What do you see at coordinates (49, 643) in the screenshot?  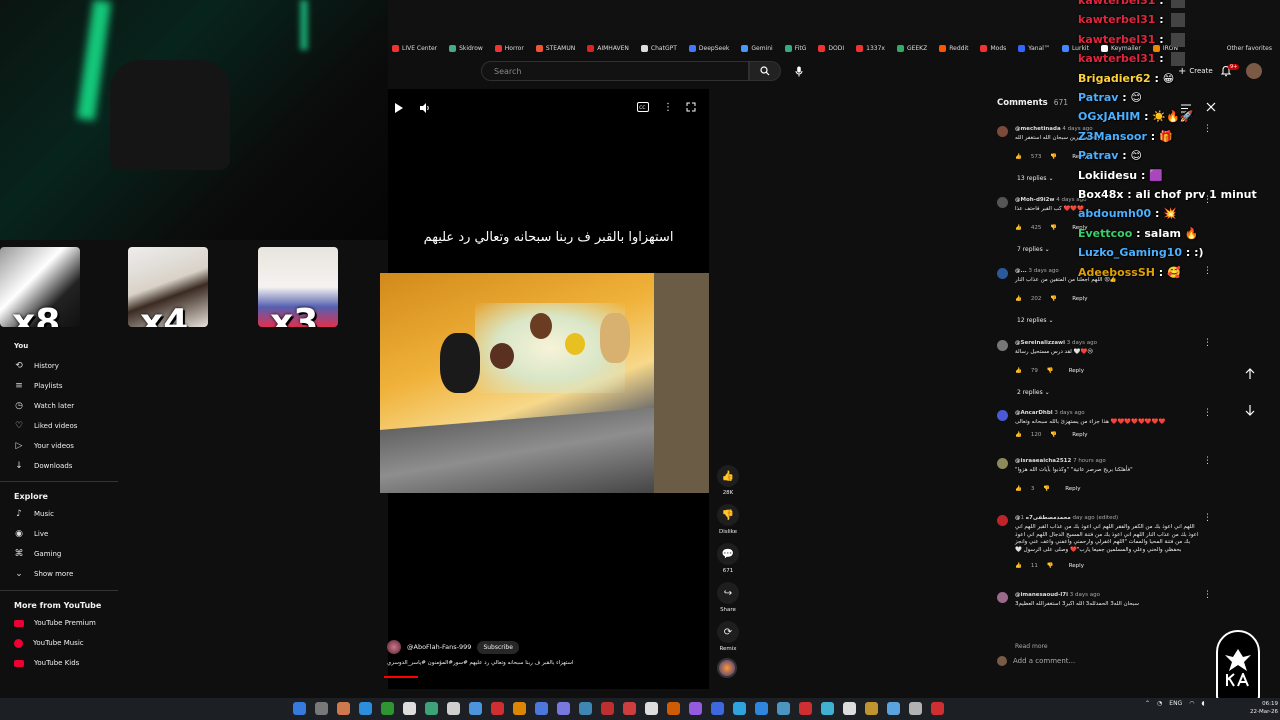 I see `sidebar-item-youtube-music: YouTube Music` at bounding box center [49, 643].